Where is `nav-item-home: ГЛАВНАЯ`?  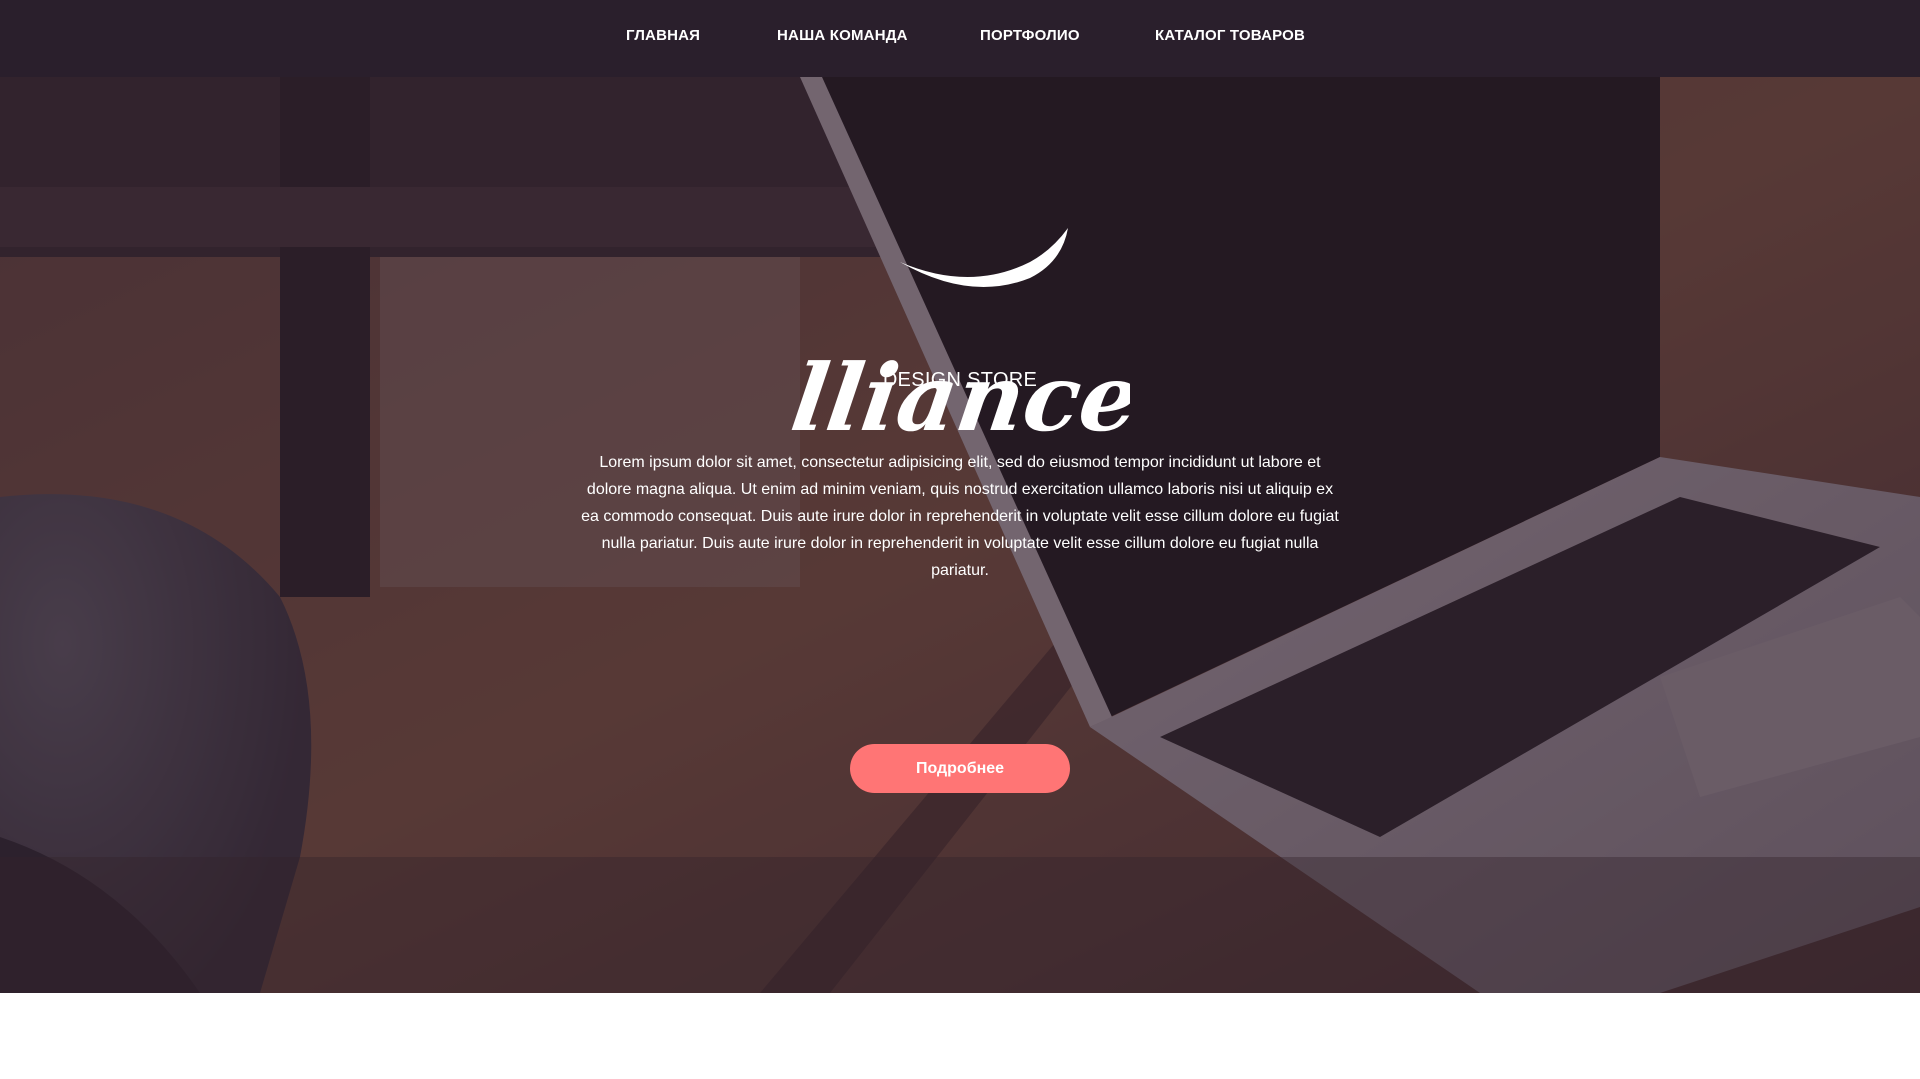 nav-item-home: ГЛАВНАЯ is located at coordinates (663, 35).